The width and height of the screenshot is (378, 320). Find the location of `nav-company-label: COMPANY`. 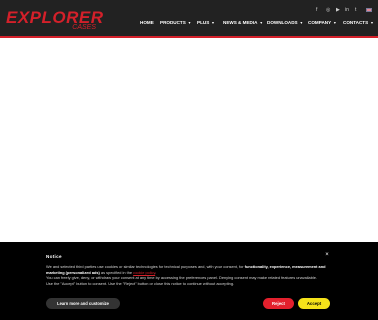

nav-company-label: COMPANY is located at coordinates (320, 22).